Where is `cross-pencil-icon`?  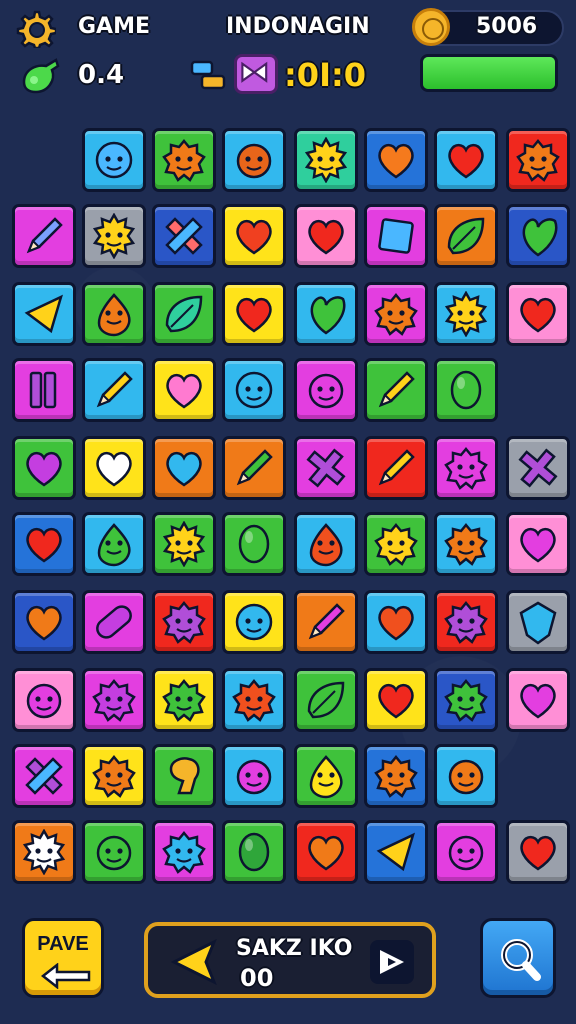
cross-pencil-icon is located at coordinates (44, 776).